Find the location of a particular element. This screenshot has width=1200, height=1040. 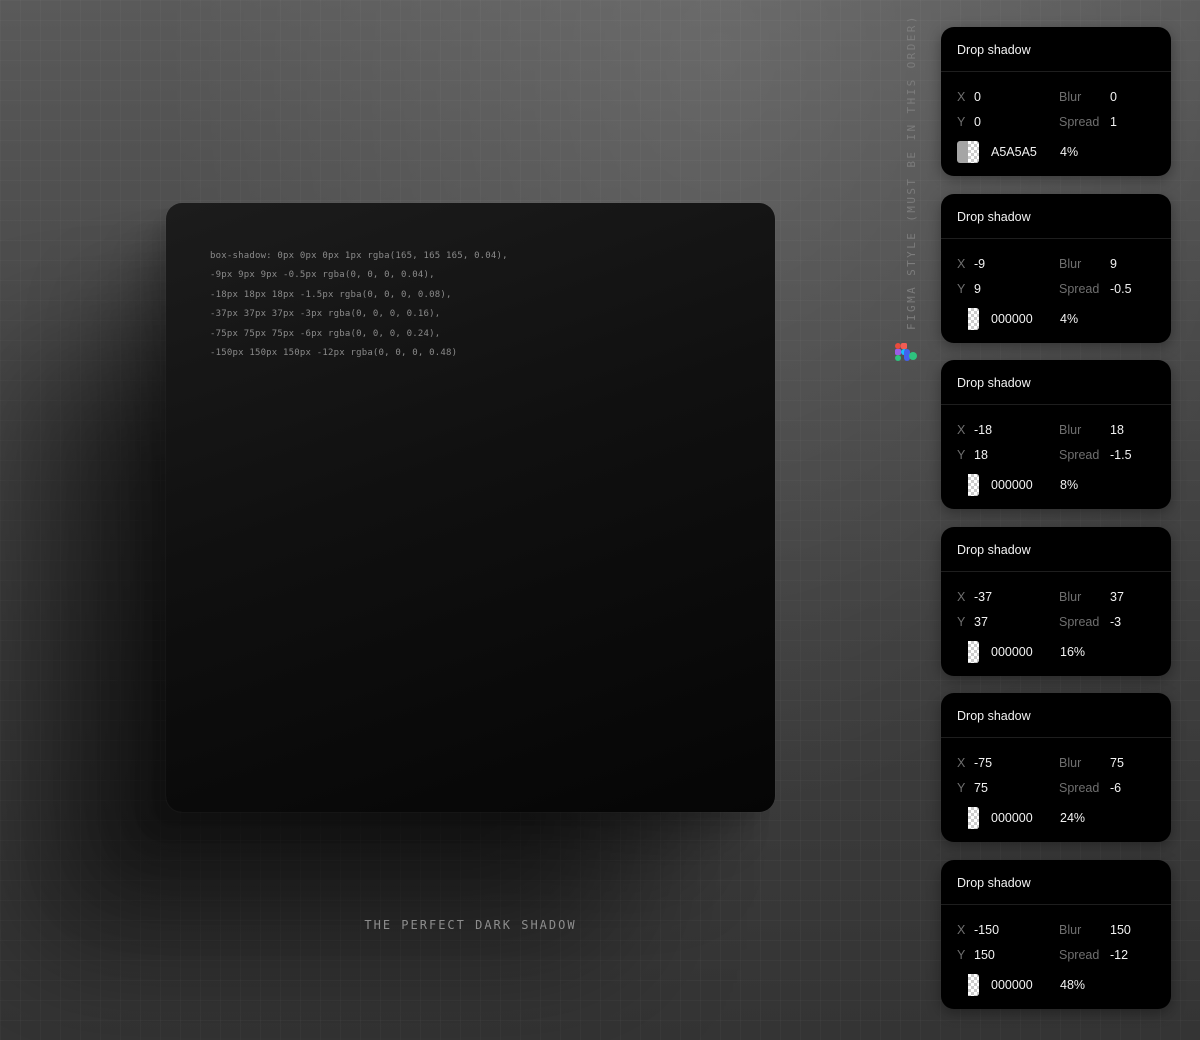

opacity-value: 8% is located at coordinates (1069, 485).